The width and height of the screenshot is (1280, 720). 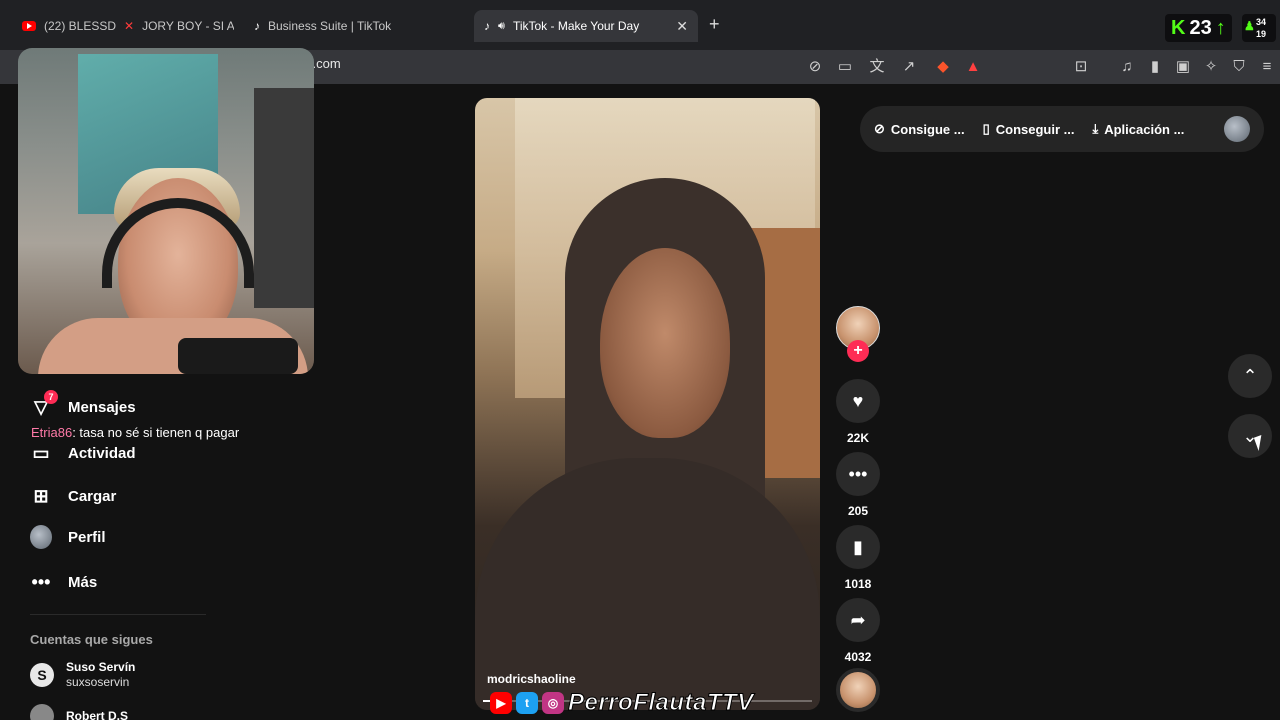 What do you see at coordinates (29, 26) in the screenshot?
I see `youtube-icon` at bounding box center [29, 26].